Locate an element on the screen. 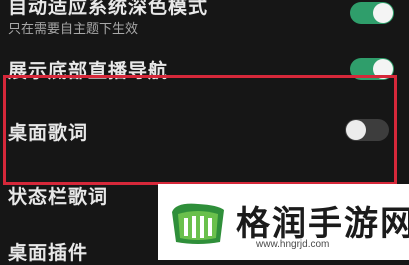 This screenshot has height=265, width=409. watermark-brand: 格润手游网 is located at coordinates (322, 224).